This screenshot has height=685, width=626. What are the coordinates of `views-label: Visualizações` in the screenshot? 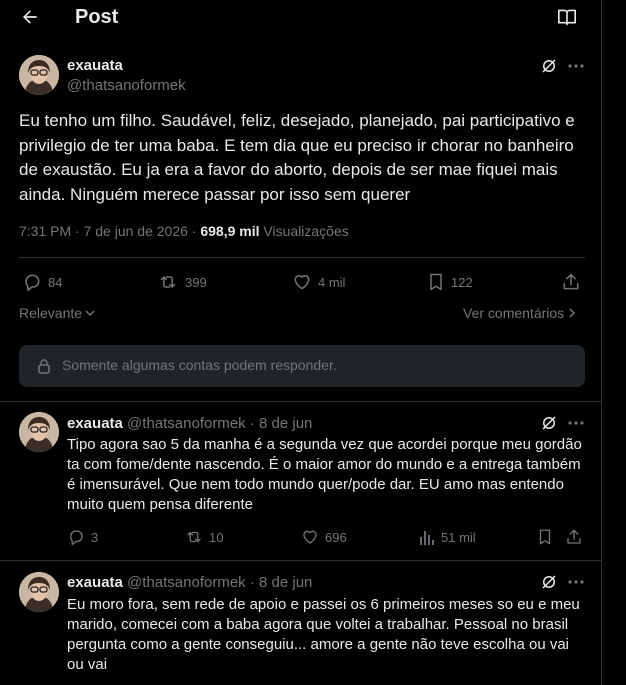 It's located at (304, 231).